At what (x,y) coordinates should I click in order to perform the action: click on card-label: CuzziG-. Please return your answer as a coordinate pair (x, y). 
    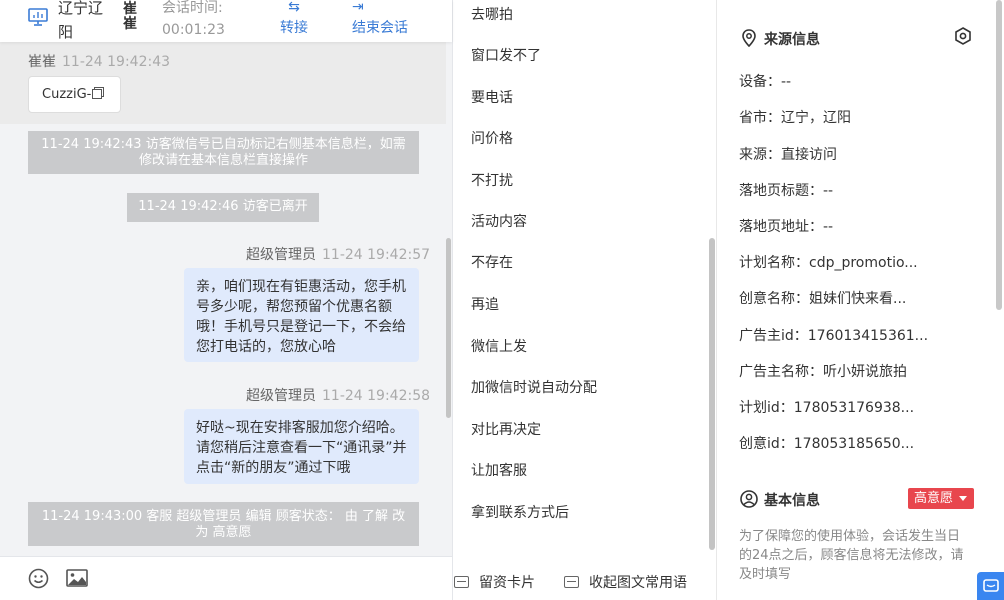
    Looking at the image, I should click on (67, 94).